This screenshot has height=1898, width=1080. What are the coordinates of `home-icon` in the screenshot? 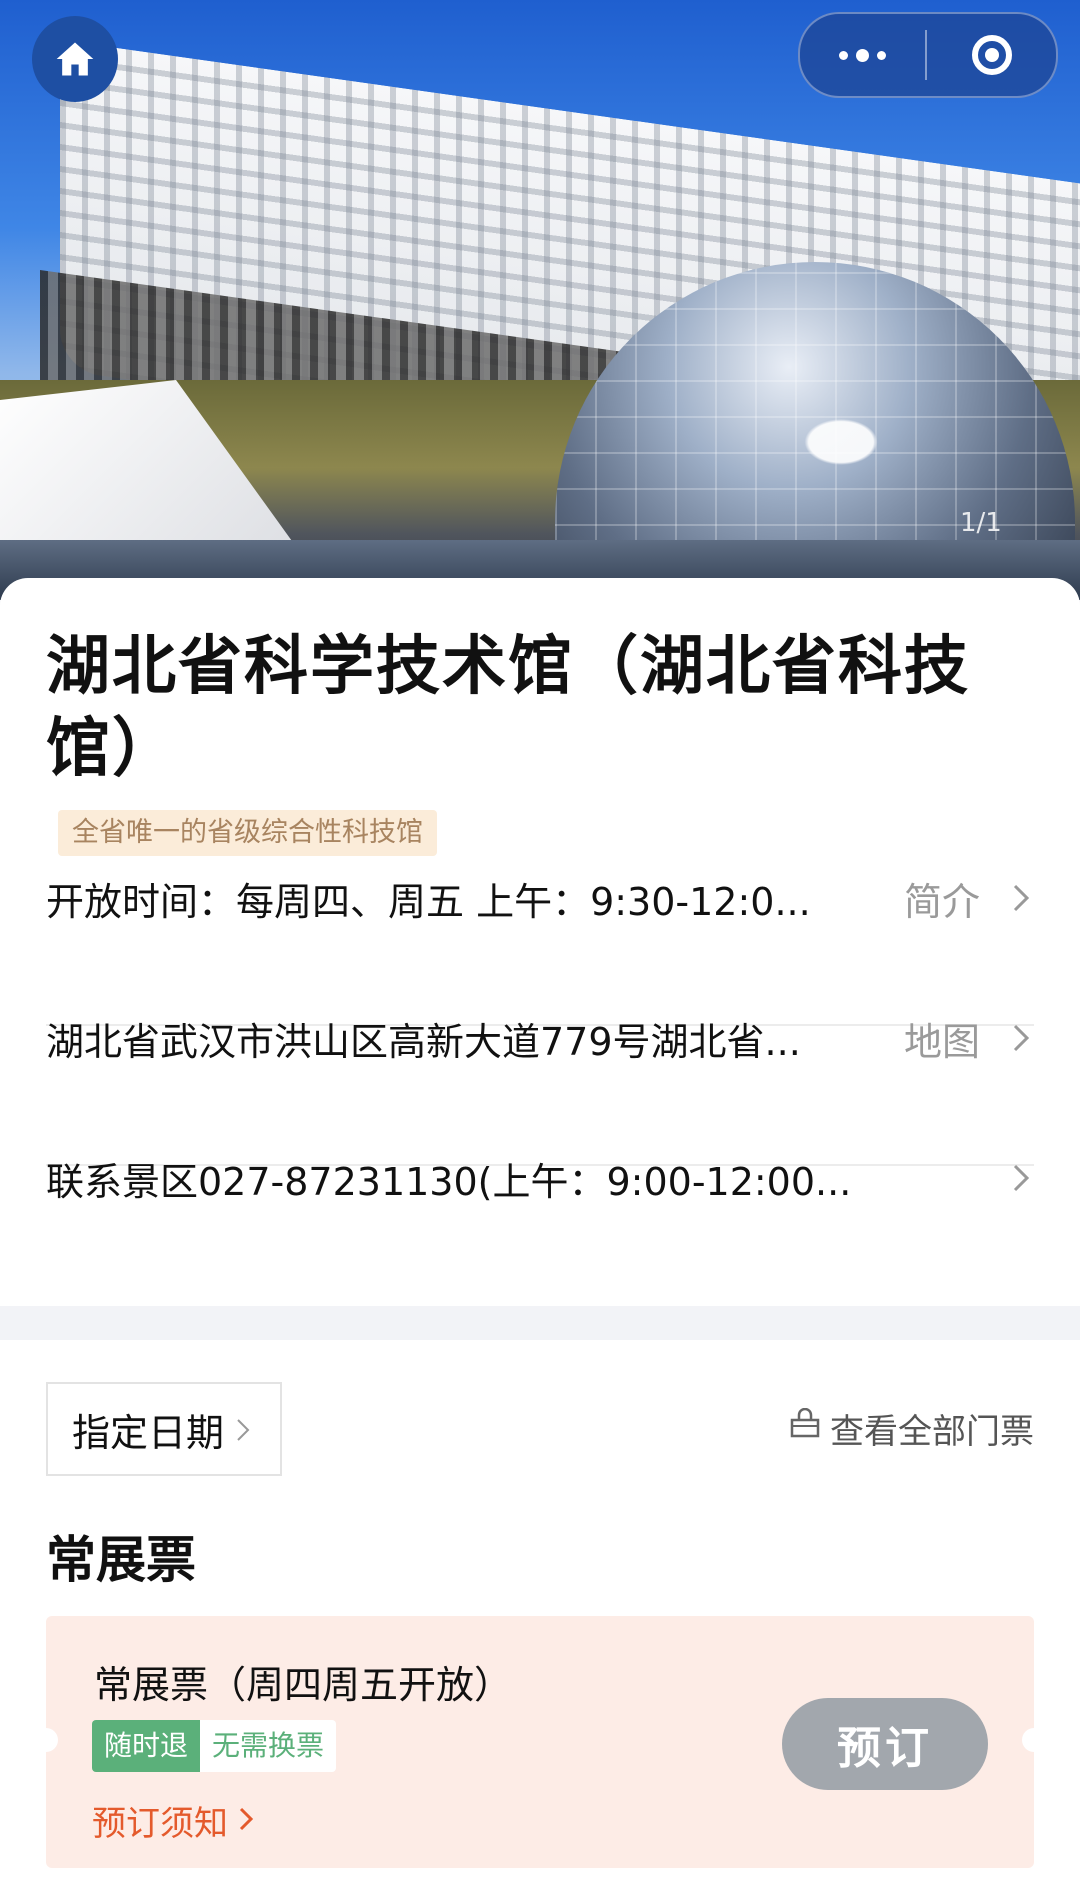 It's located at (75, 59).